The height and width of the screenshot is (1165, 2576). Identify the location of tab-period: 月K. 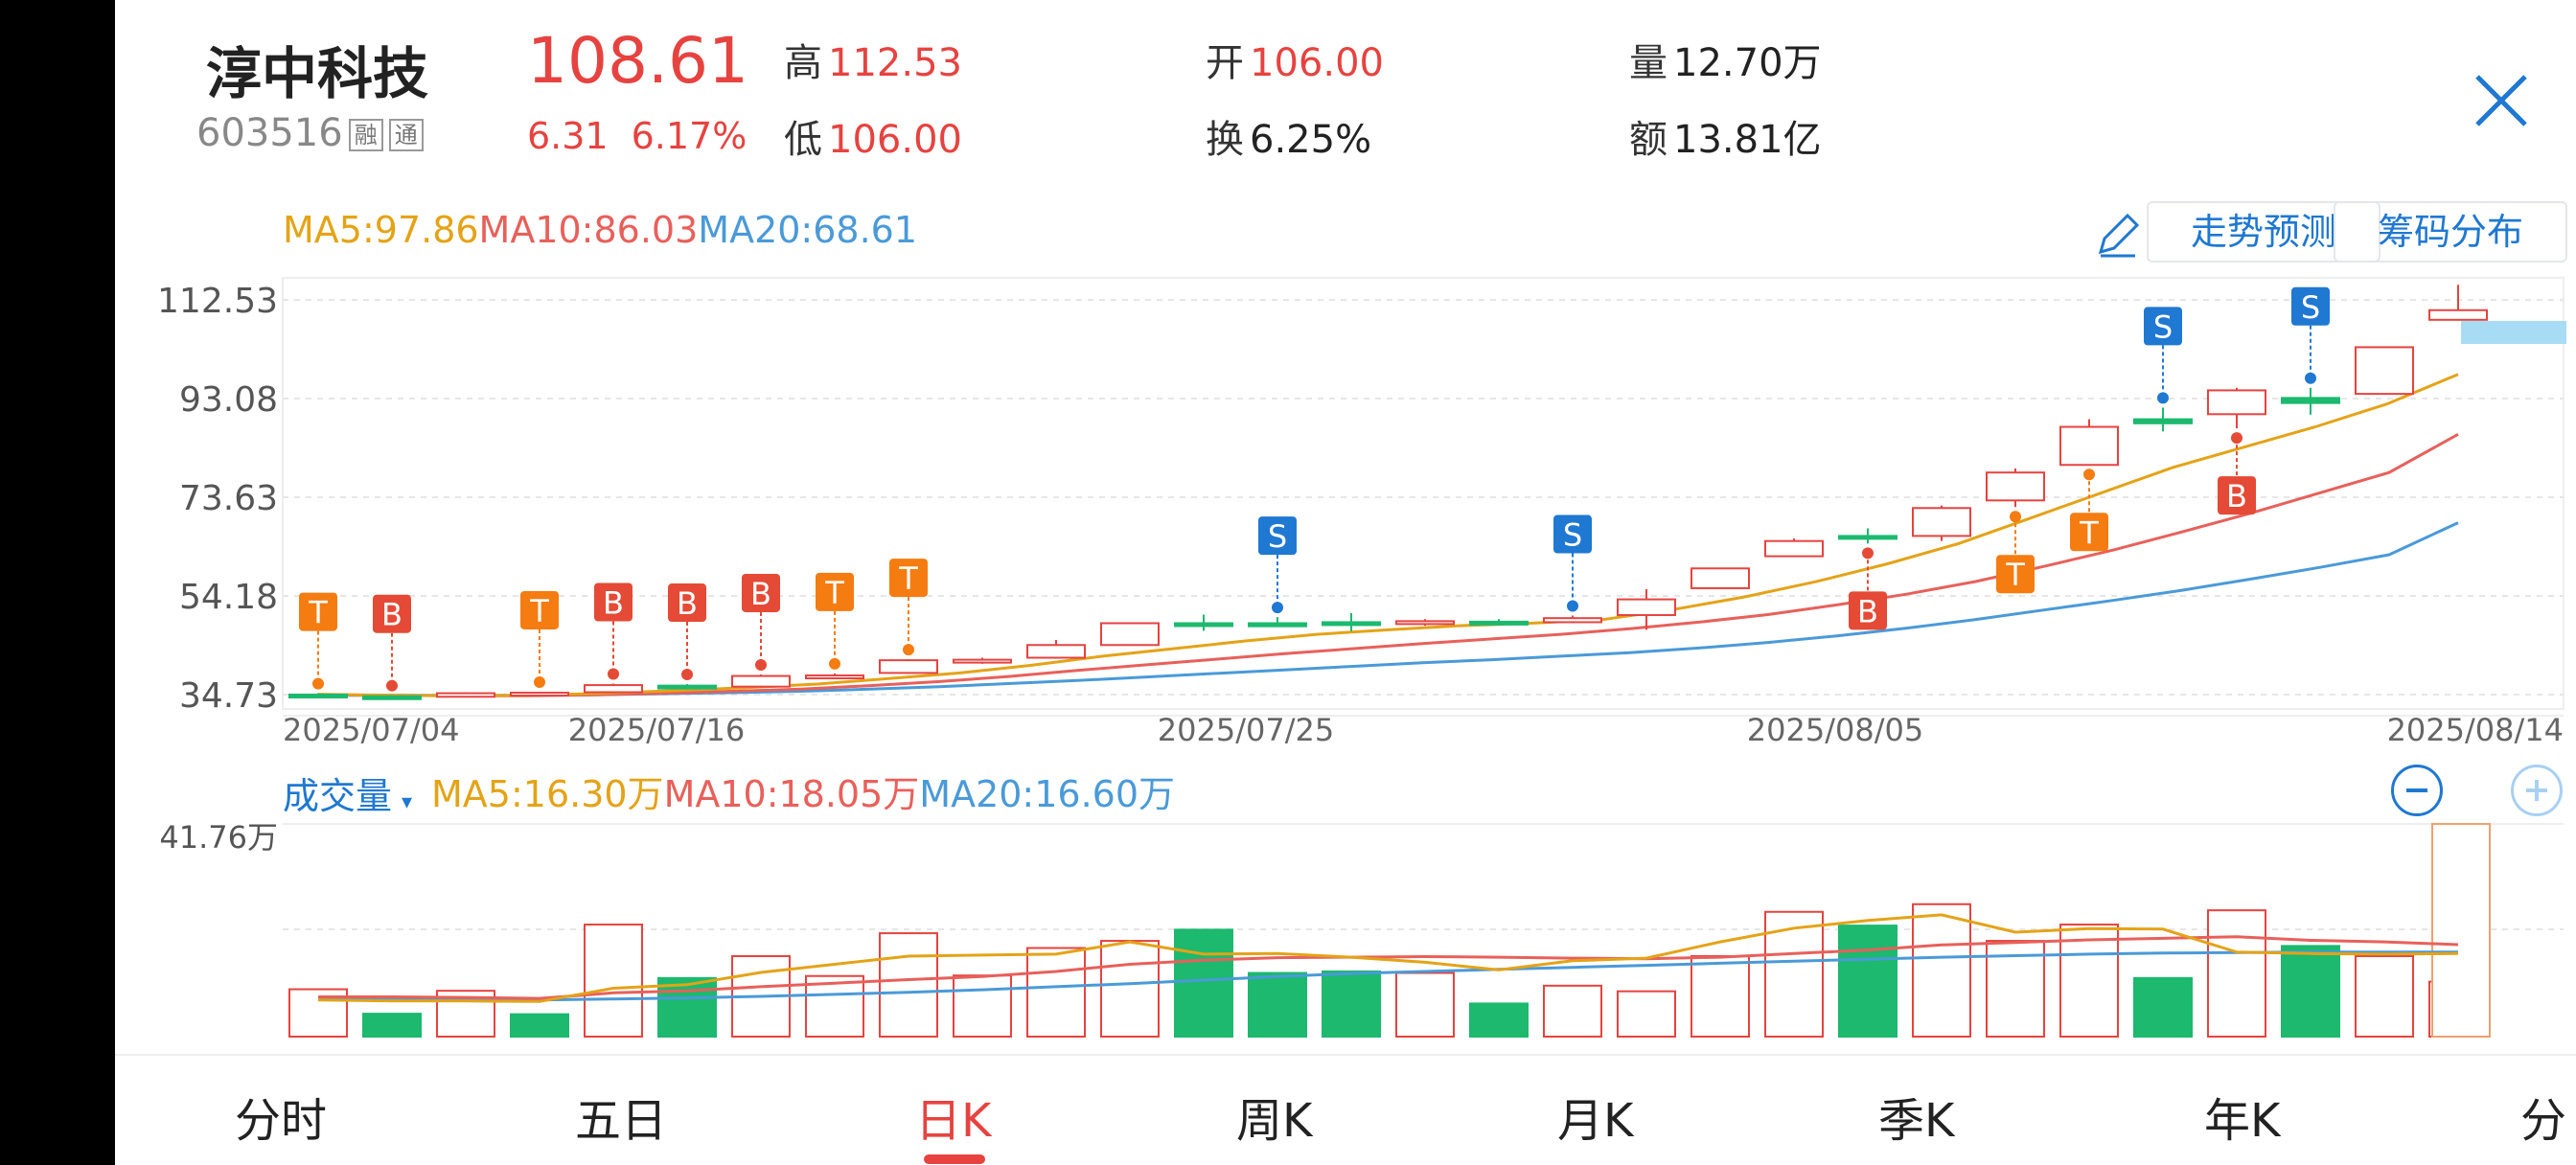
(1595, 1116).